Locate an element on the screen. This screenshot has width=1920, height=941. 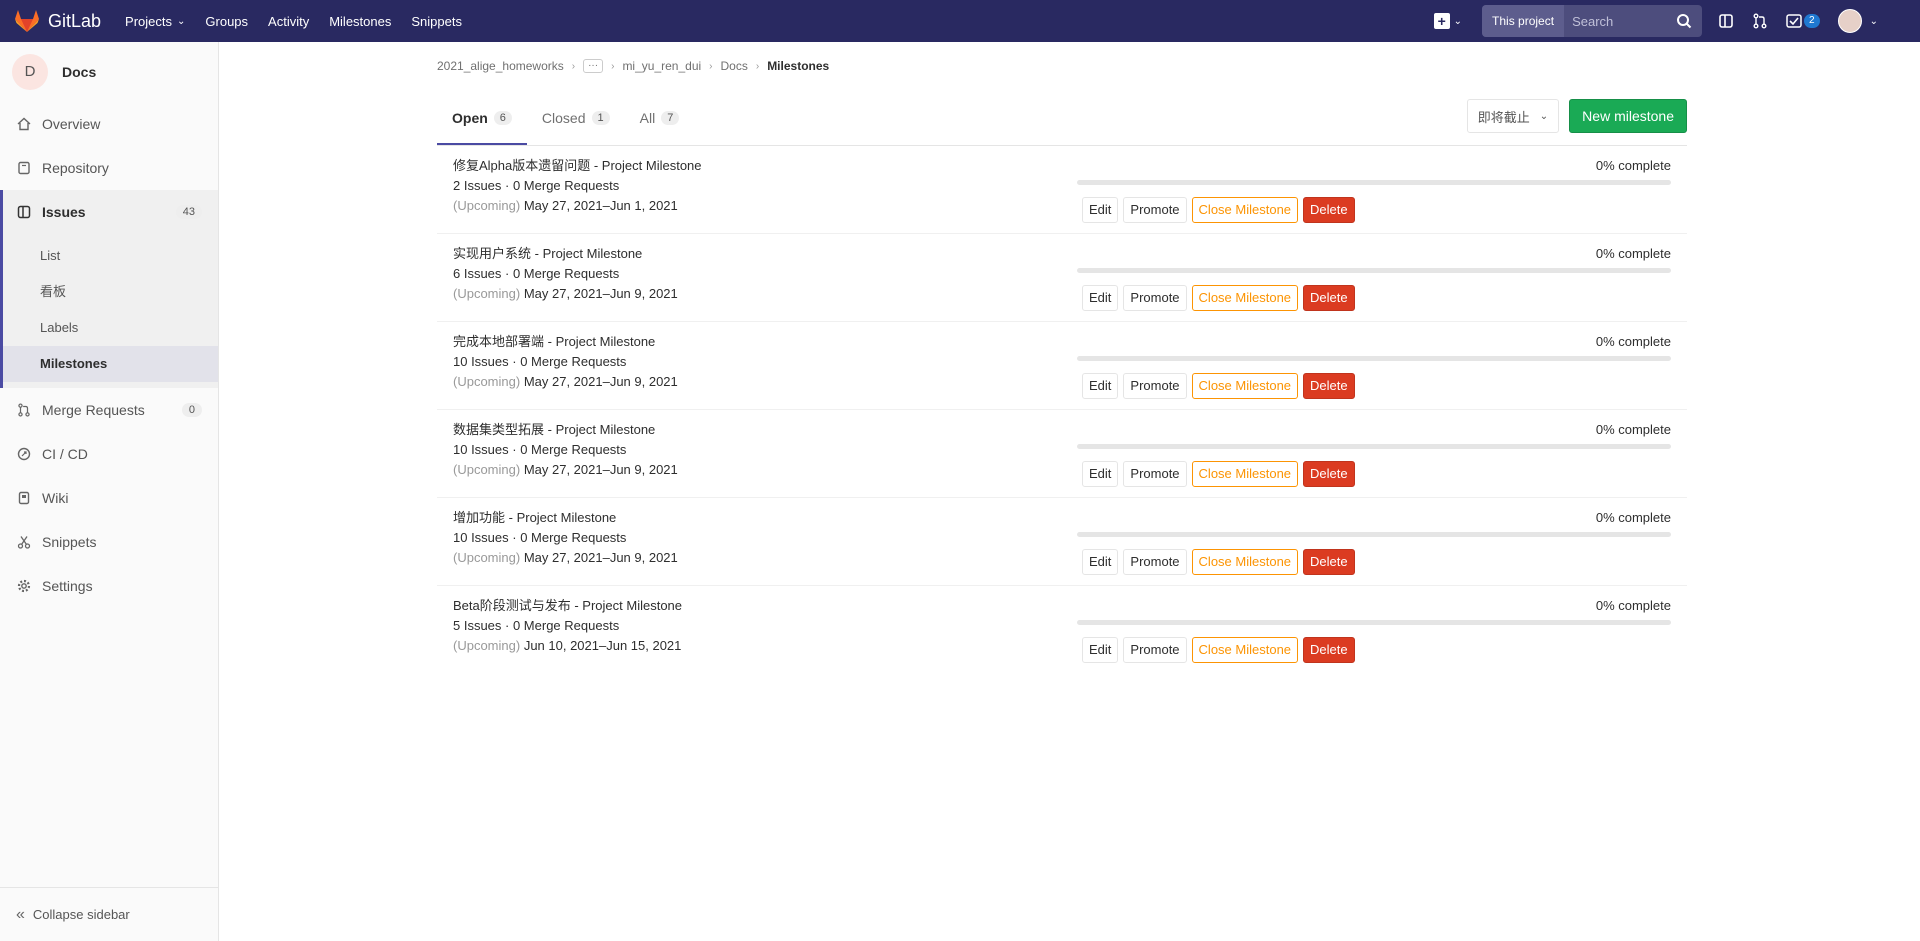
sidebar-subitem-boards: 看板 is located at coordinates (109, 292).